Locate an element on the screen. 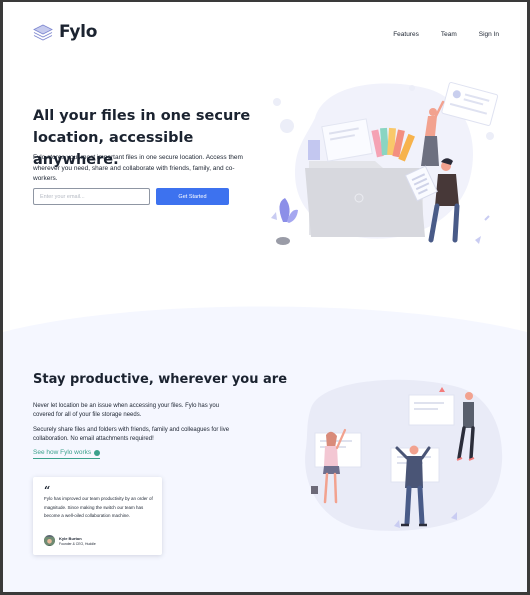 The width and height of the screenshot is (530, 595). email-input is located at coordinates (91, 196).